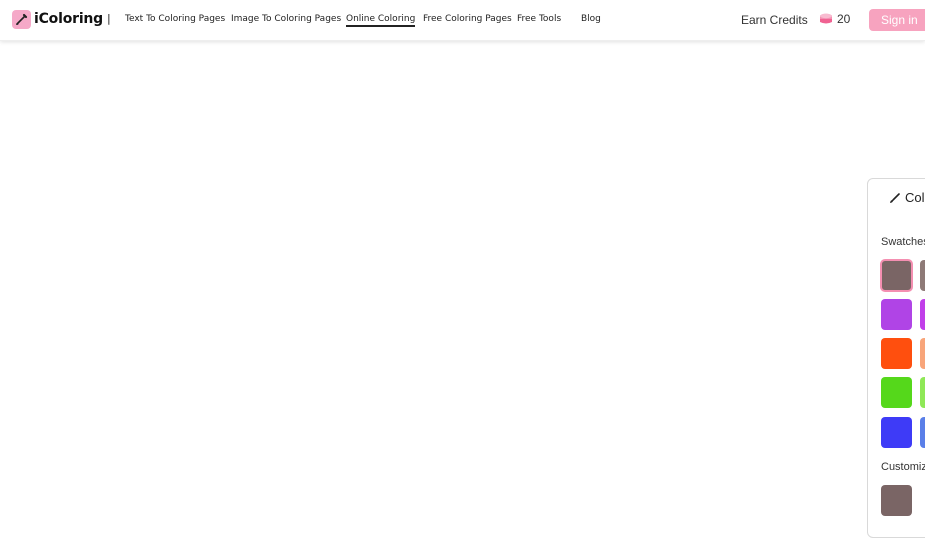 The image size is (925, 538). Describe the element at coordinates (175, 19) in the screenshot. I see `nav-text-to-coloring-pages: Text To Coloring Pages` at that location.